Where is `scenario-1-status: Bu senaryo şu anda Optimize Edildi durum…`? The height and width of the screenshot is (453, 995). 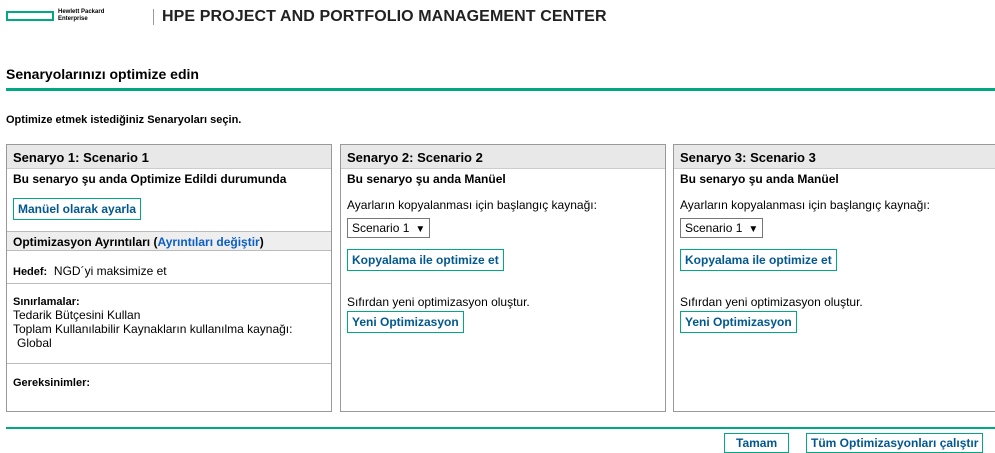
scenario-1-status: Bu senaryo şu anda Optimize Edildi durum… is located at coordinates (150, 179).